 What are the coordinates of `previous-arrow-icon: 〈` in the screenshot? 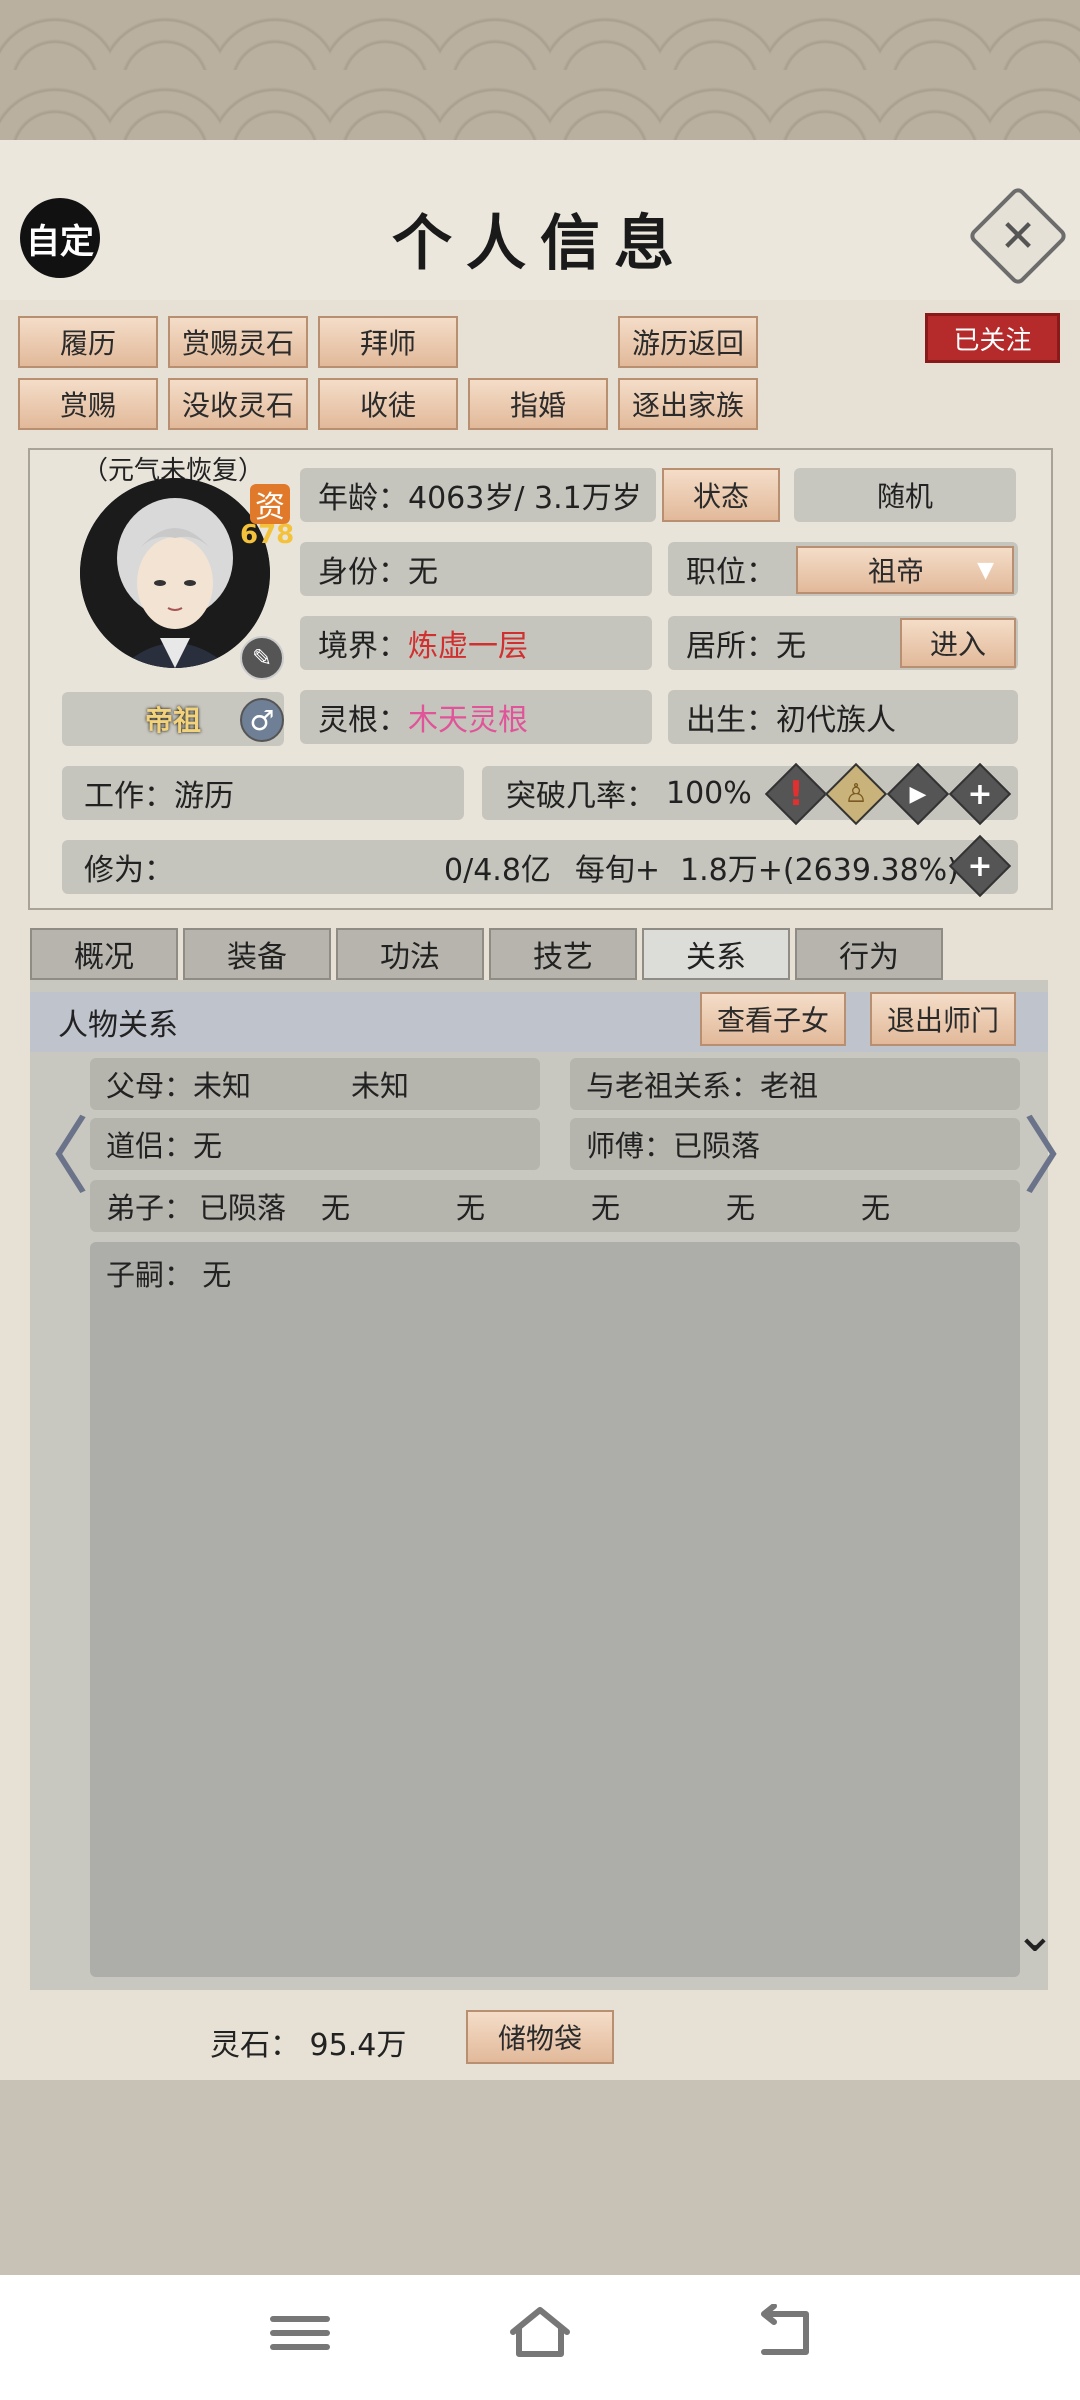 It's located at (48, 1150).